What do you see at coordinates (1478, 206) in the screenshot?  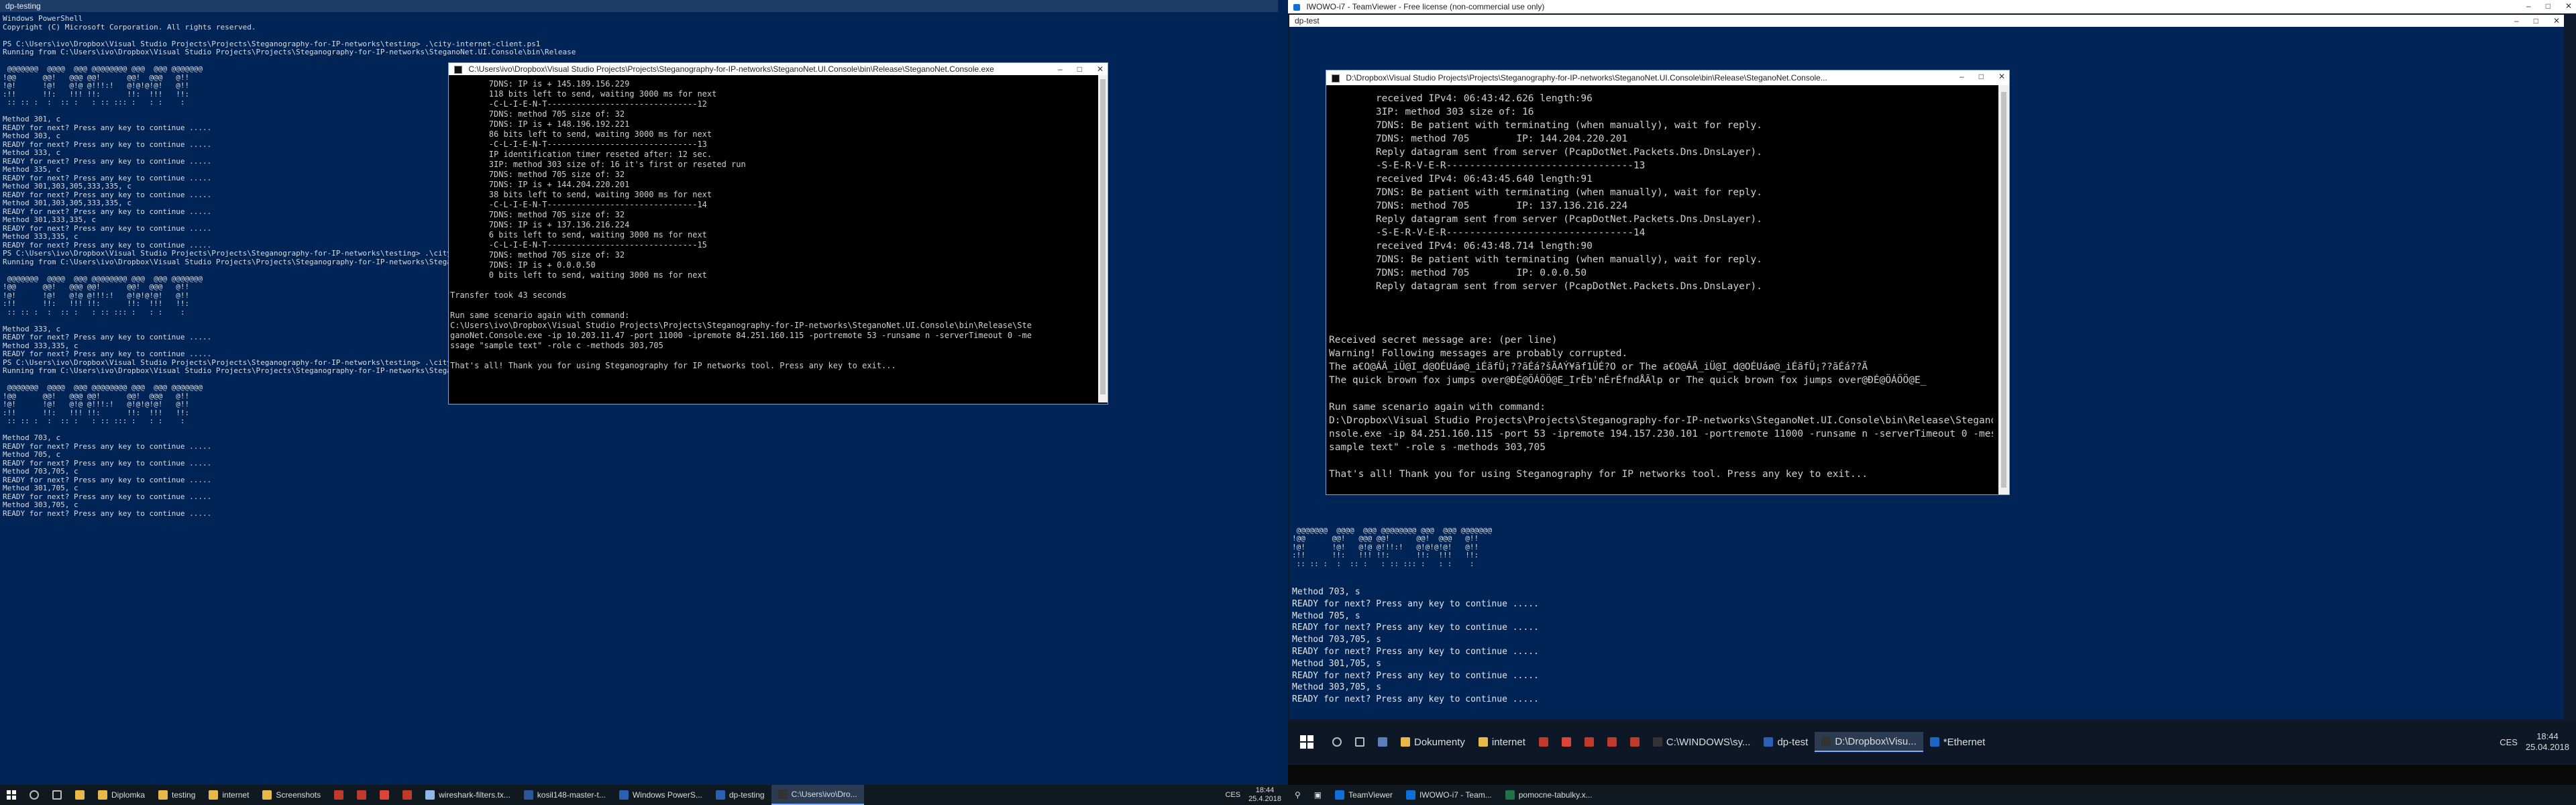 I see `terminal-line: 7DNS: method 705 IP: 137.136.216.224` at bounding box center [1478, 206].